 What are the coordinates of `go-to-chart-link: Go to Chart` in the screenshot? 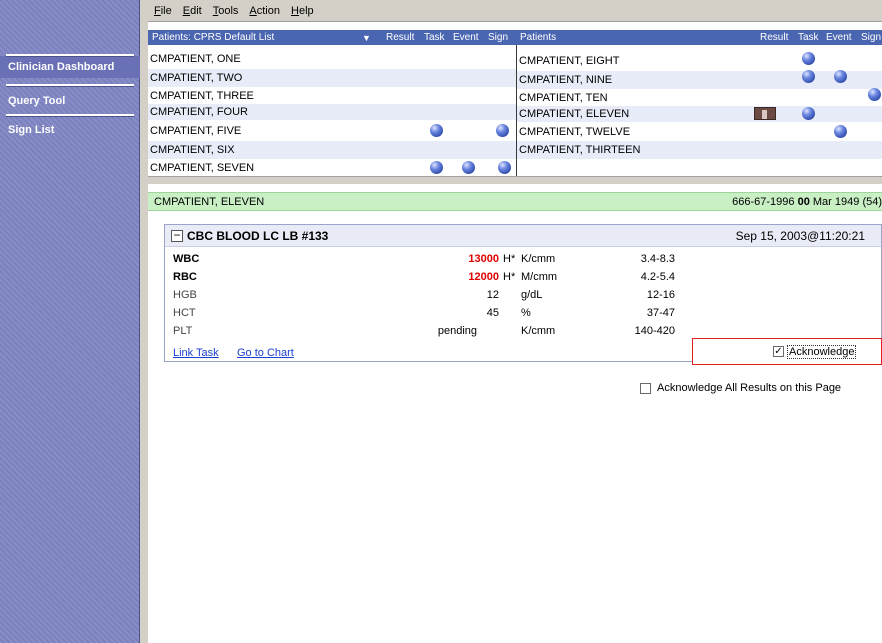 It's located at (265, 353).